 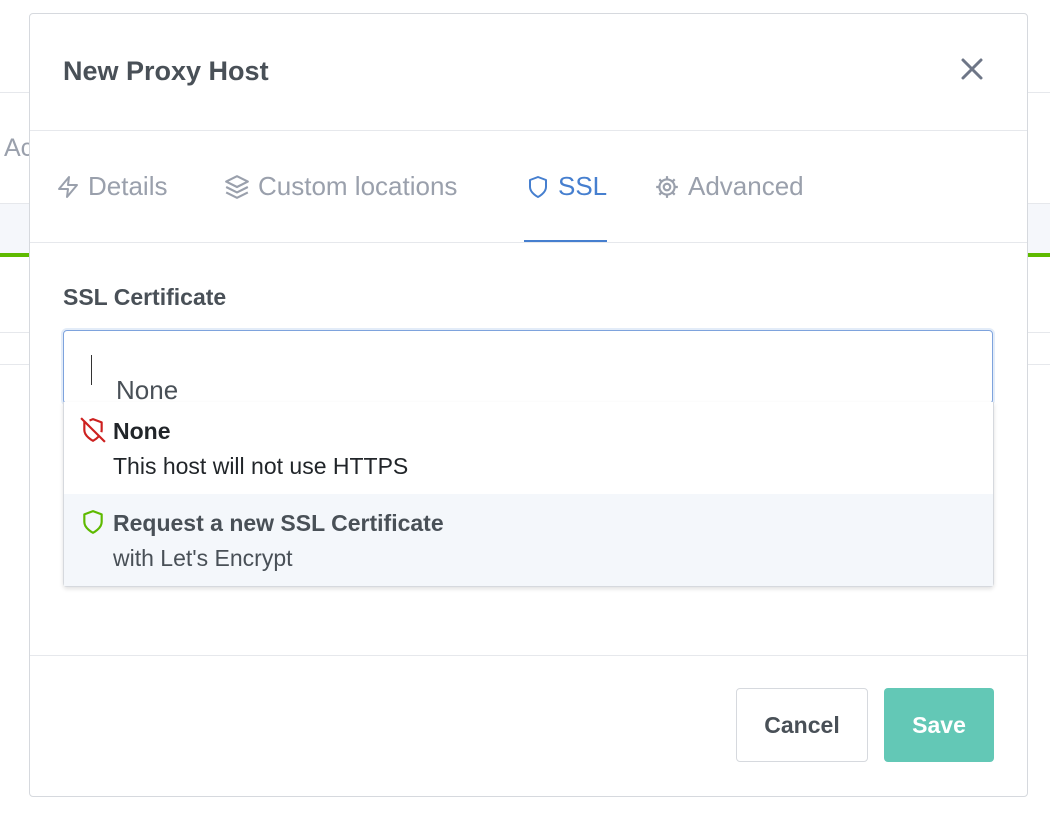 What do you see at coordinates (358, 186) in the screenshot?
I see `tab-label: Custom locations` at bounding box center [358, 186].